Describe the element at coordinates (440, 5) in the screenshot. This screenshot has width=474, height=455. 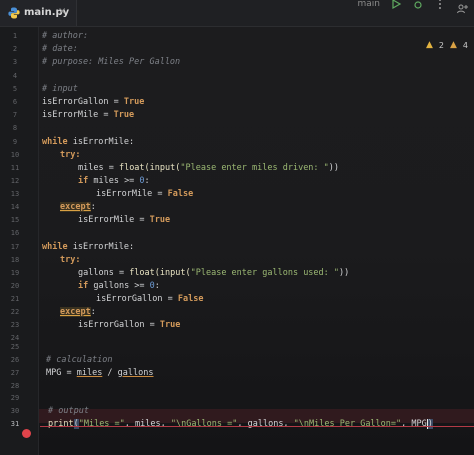
I see `more-actions-icon` at that location.